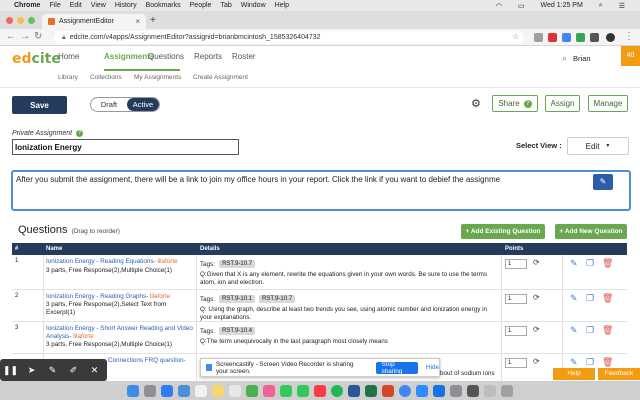 This screenshot has width=640, height=400. I want to click on menu-help: Help, so click(282, 5).